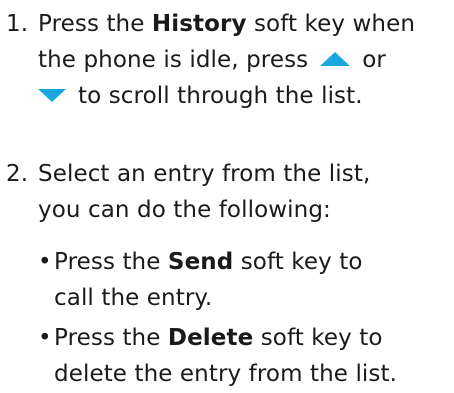 The width and height of the screenshot is (454, 393). Describe the element at coordinates (133, 298) in the screenshot. I see `bullet-send-line-2: call the entry.` at that location.